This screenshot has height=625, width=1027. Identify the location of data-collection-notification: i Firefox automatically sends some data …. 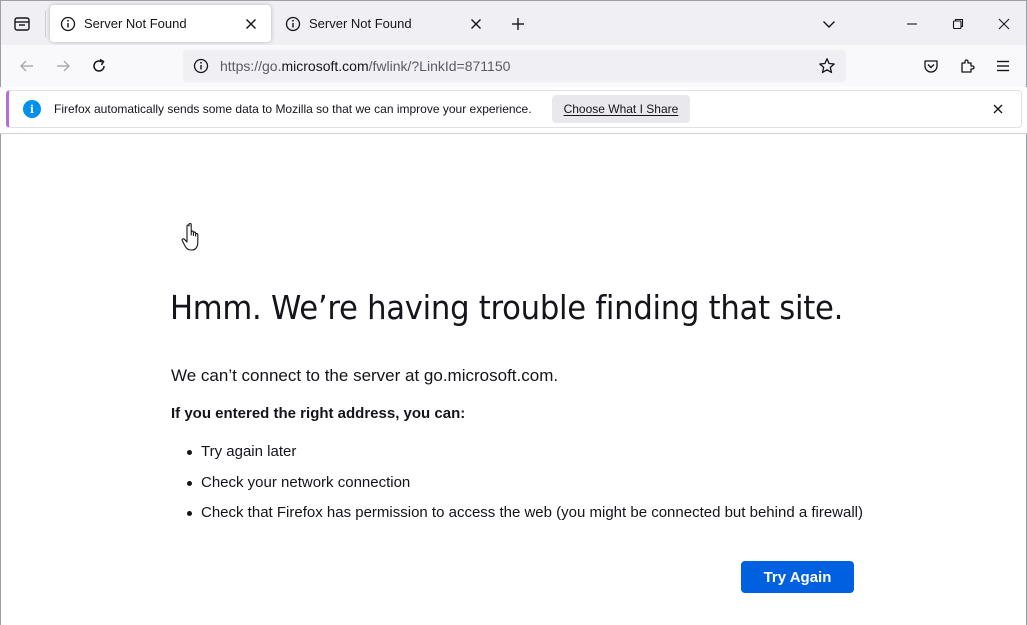
(514, 109).